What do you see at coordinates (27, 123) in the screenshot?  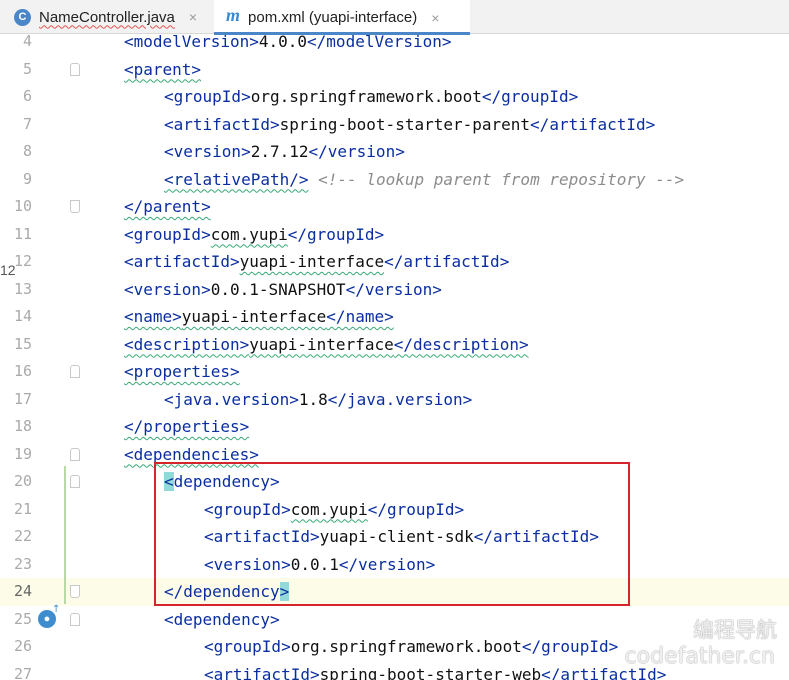 I see `line-number: 7` at bounding box center [27, 123].